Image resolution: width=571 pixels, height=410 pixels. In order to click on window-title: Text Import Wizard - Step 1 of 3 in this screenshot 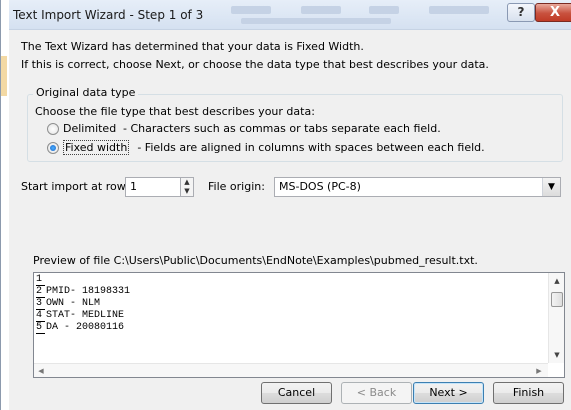, I will do `click(108, 15)`.